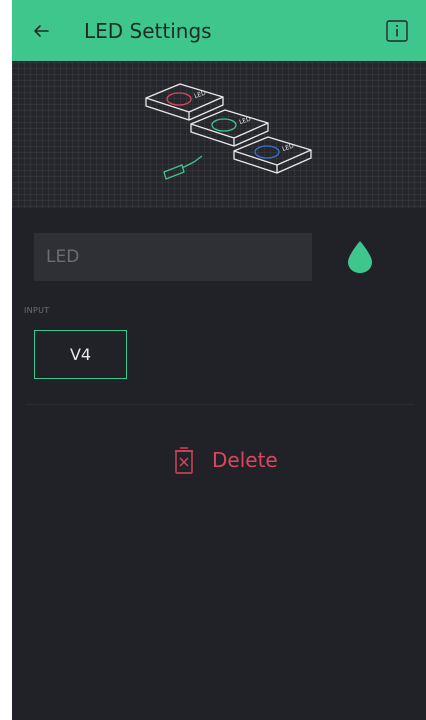 The width and height of the screenshot is (426, 720). I want to click on led-widgets-illustration: LED LED LED, so click(228, 131).